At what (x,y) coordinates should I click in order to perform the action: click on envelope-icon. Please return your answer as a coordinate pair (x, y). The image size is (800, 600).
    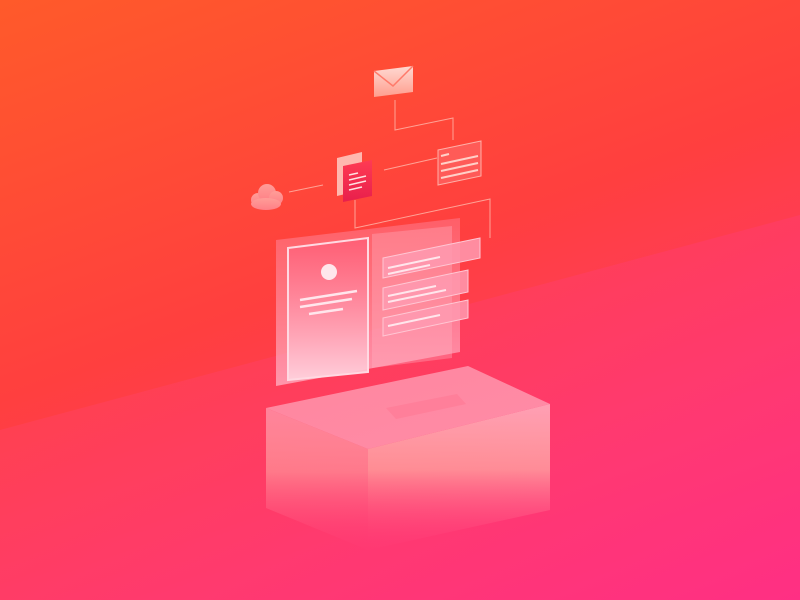
    Looking at the image, I should click on (393, 81).